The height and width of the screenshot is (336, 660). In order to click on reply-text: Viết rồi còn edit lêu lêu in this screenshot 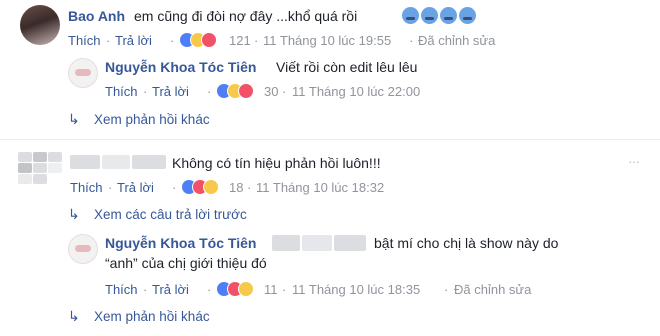, I will do `click(347, 67)`.